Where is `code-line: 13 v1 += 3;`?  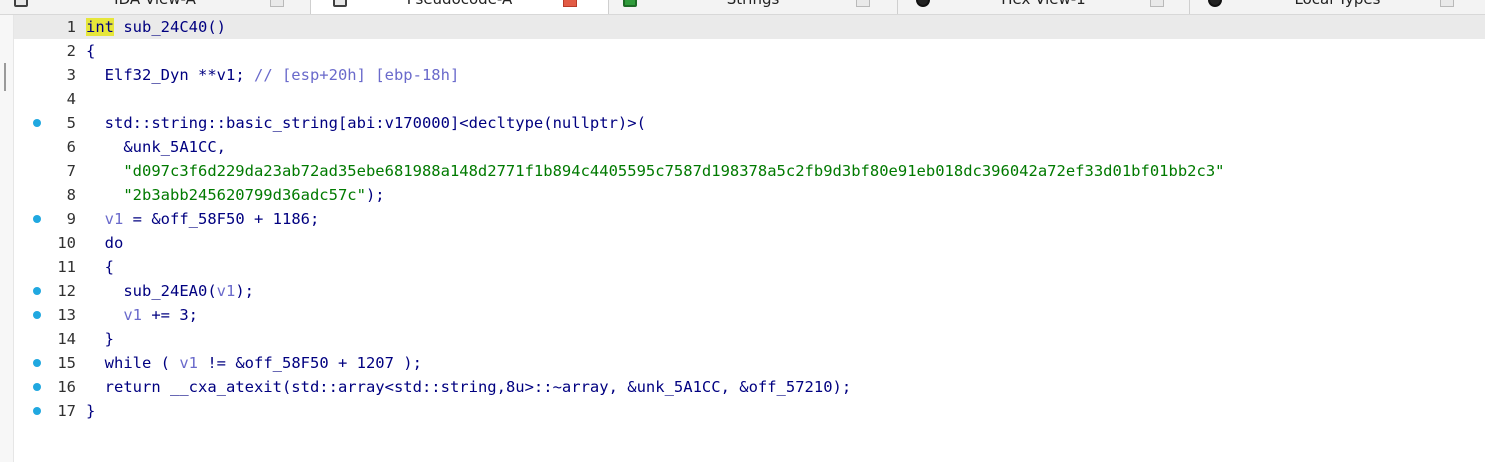 code-line: 13 v1 += 3; is located at coordinates (749, 315).